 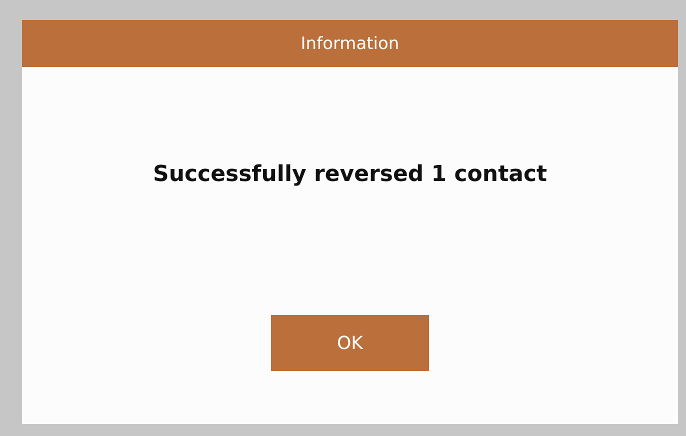 I want to click on ok-button: OK, so click(x=350, y=343).